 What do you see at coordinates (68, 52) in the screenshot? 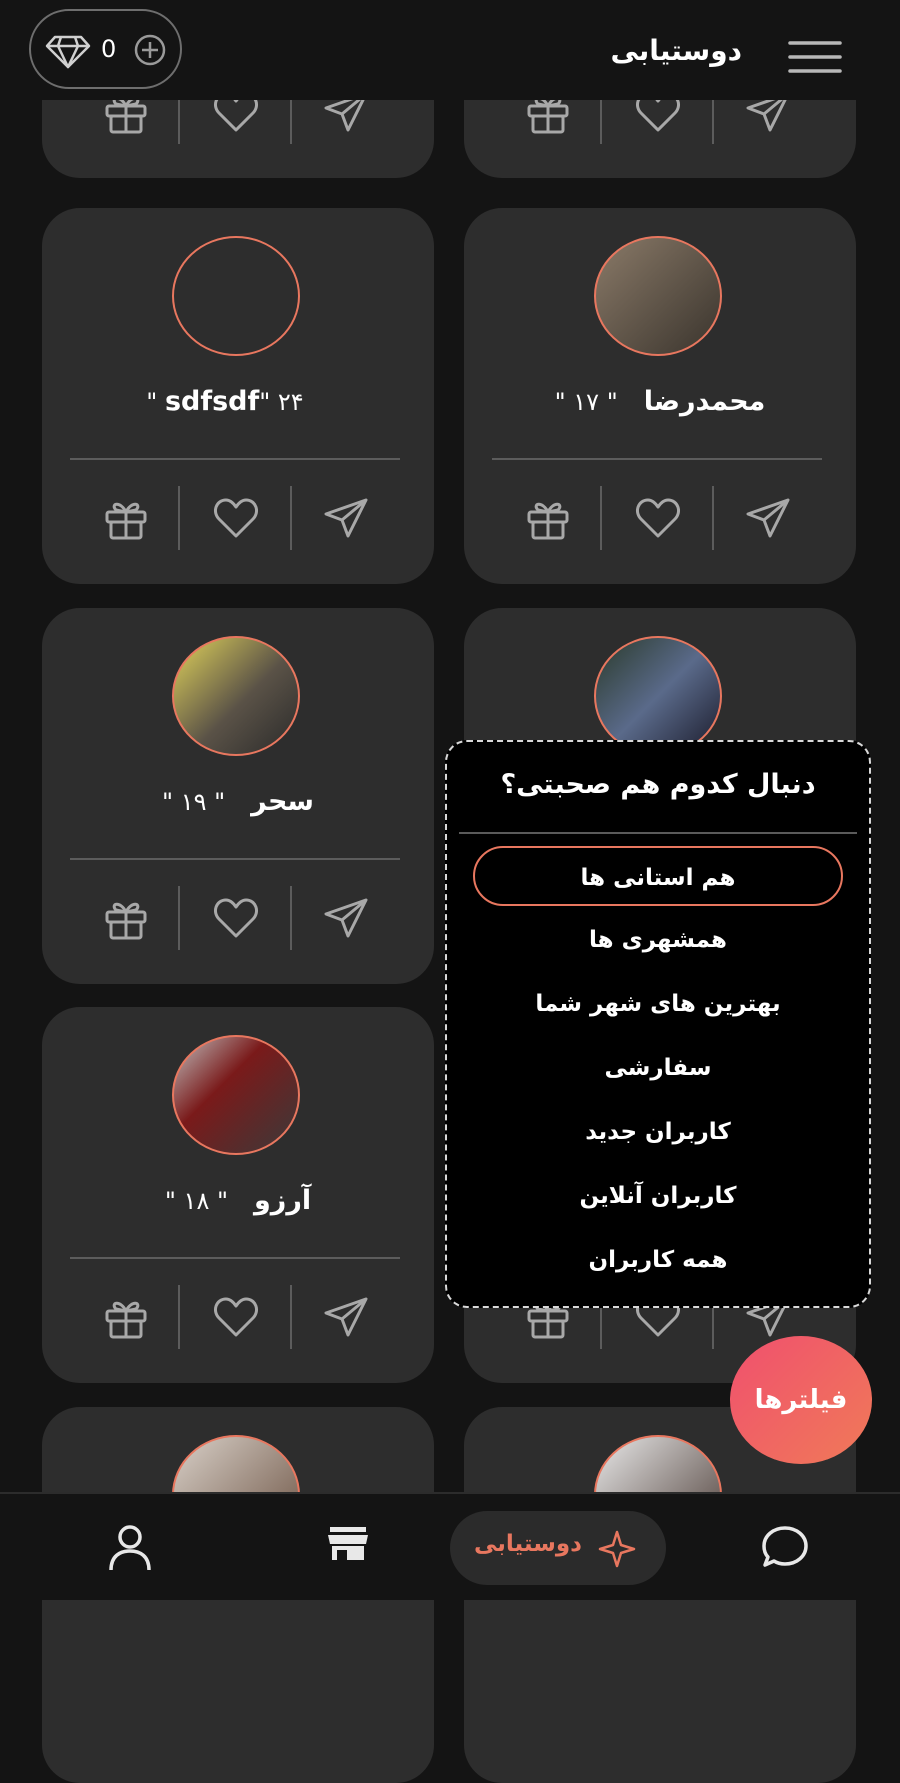
I see `diamond-icon` at bounding box center [68, 52].